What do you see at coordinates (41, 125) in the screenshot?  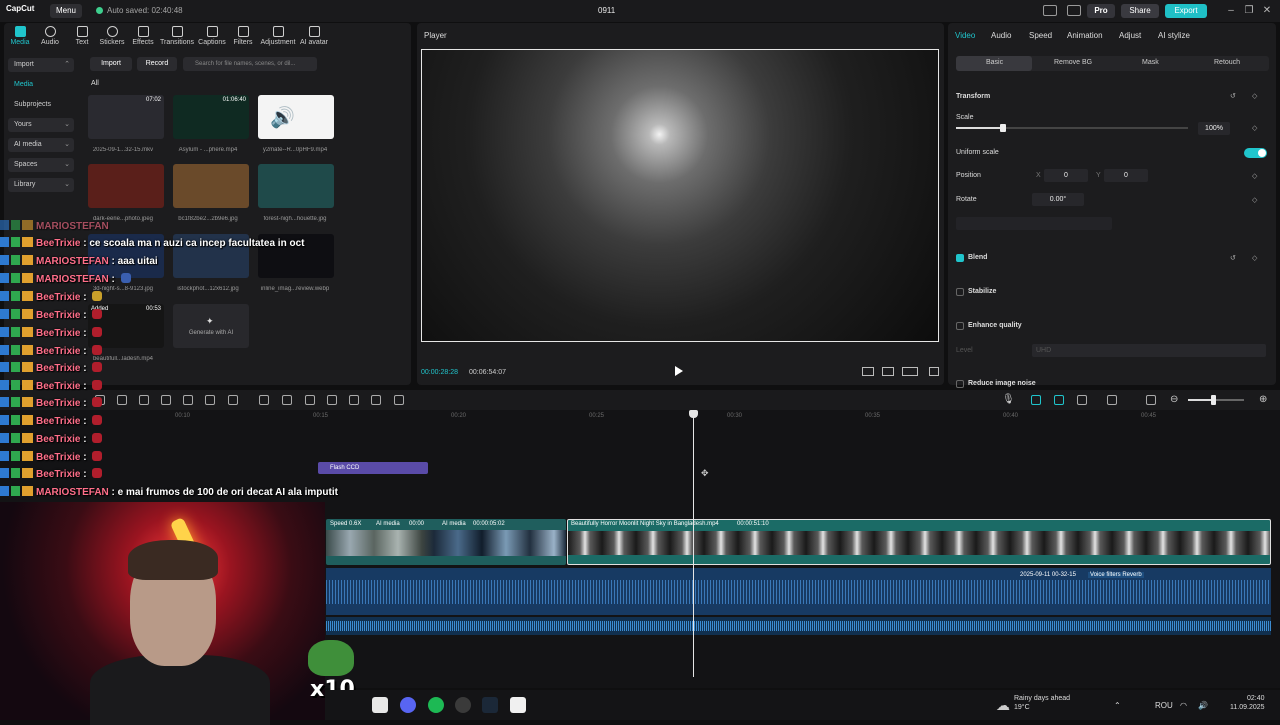 I see `sidebar-yours: Yours ⌄` at bounding box center [41, 125].